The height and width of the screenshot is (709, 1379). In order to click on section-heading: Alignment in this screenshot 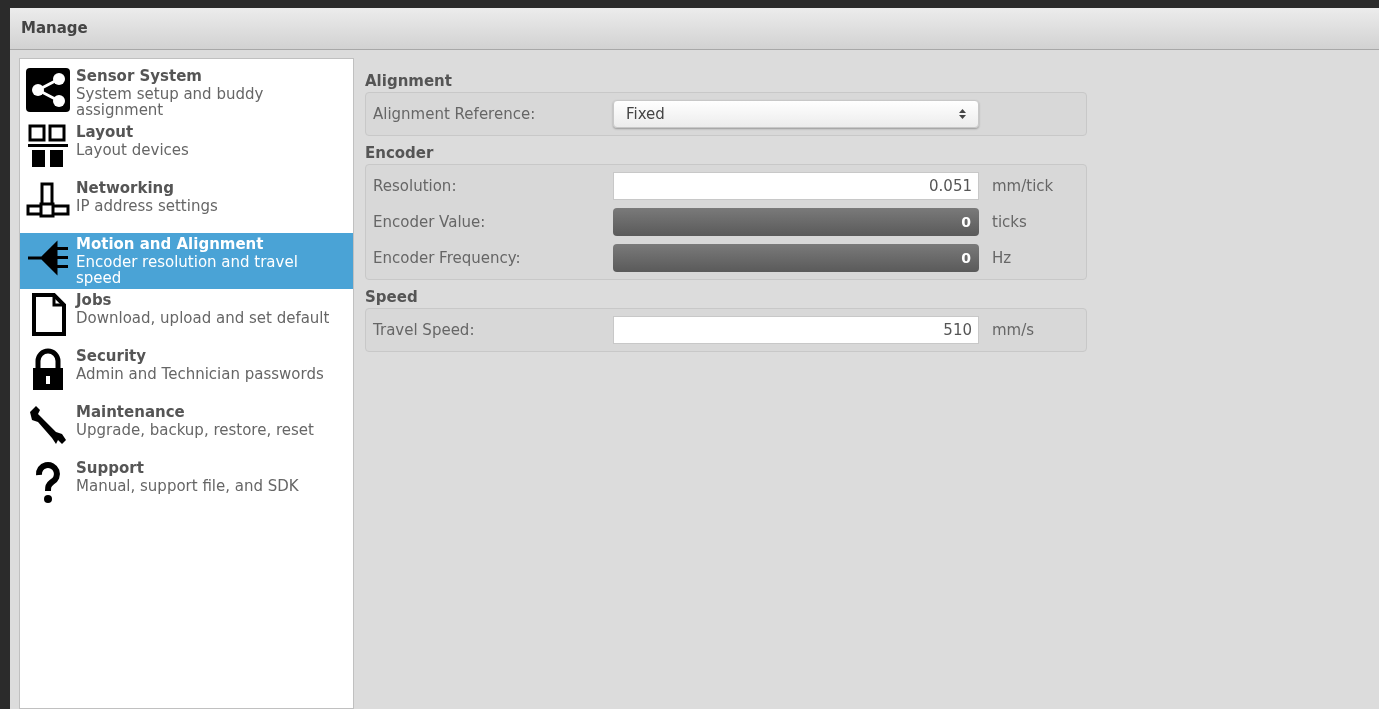, I will do `click(409, 81)`.